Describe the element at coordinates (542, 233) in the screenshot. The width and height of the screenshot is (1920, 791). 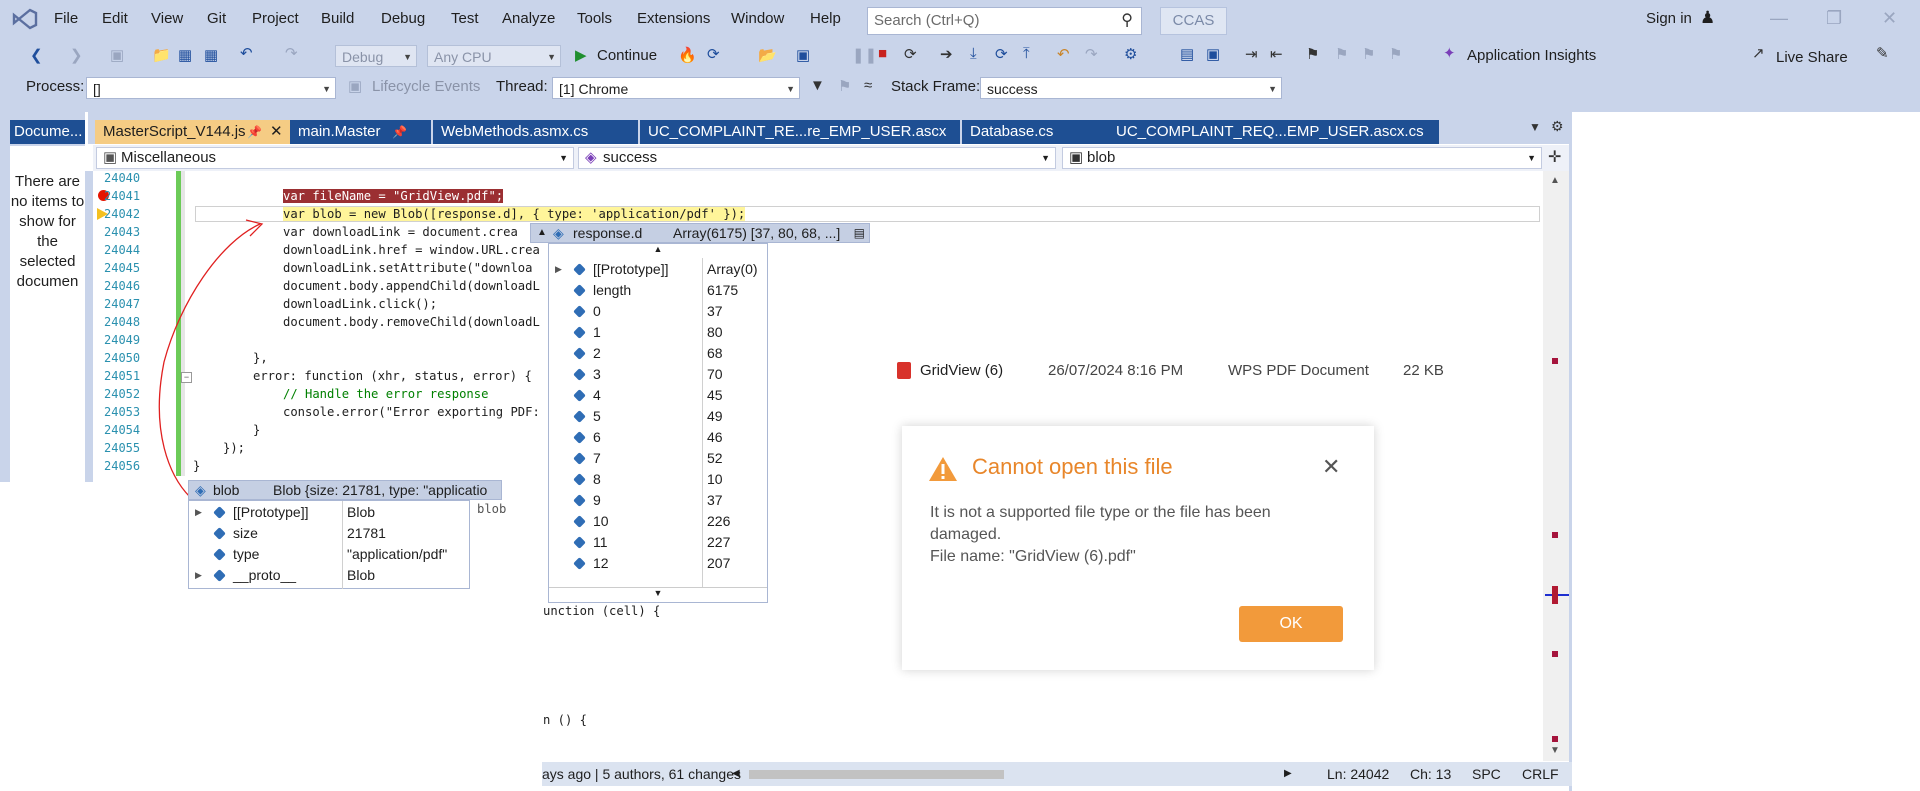
I see `expand-icon: ▲` at that location.